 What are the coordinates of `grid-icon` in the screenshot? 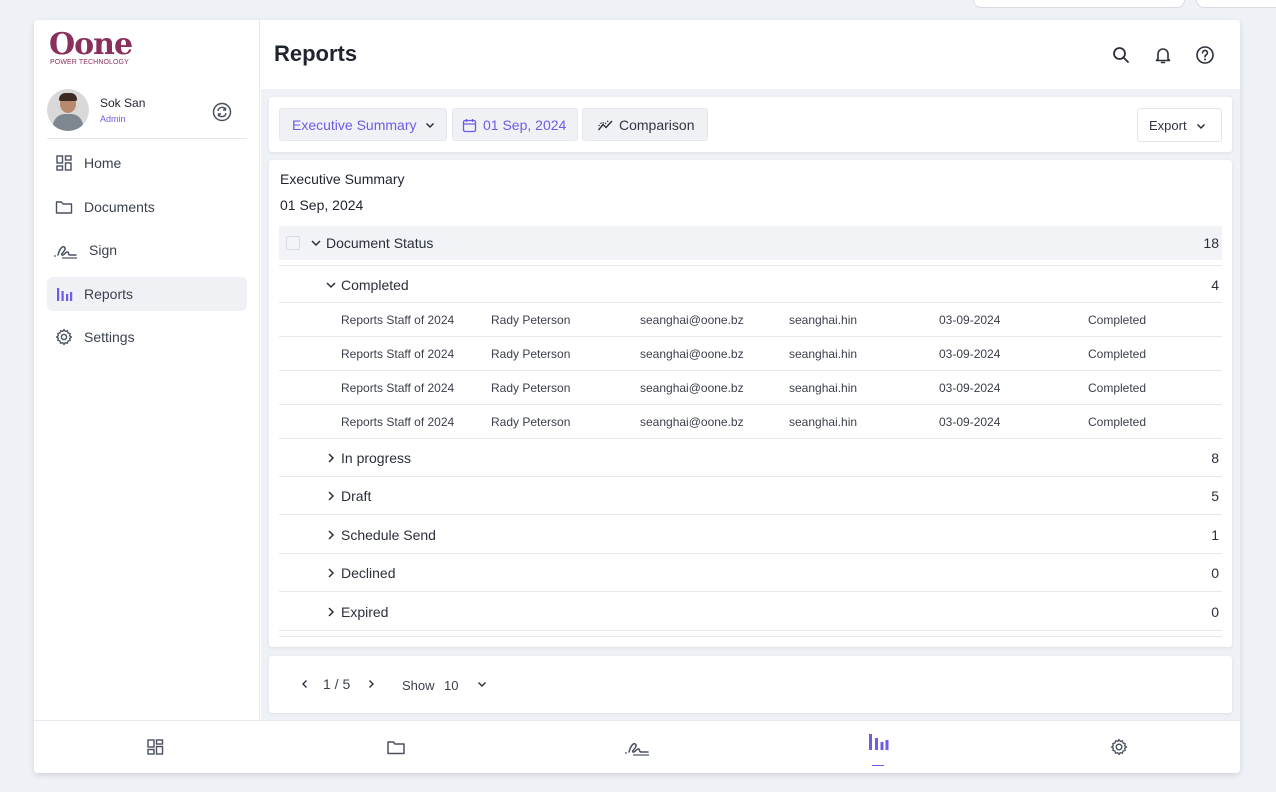 It's located at (155, 747).